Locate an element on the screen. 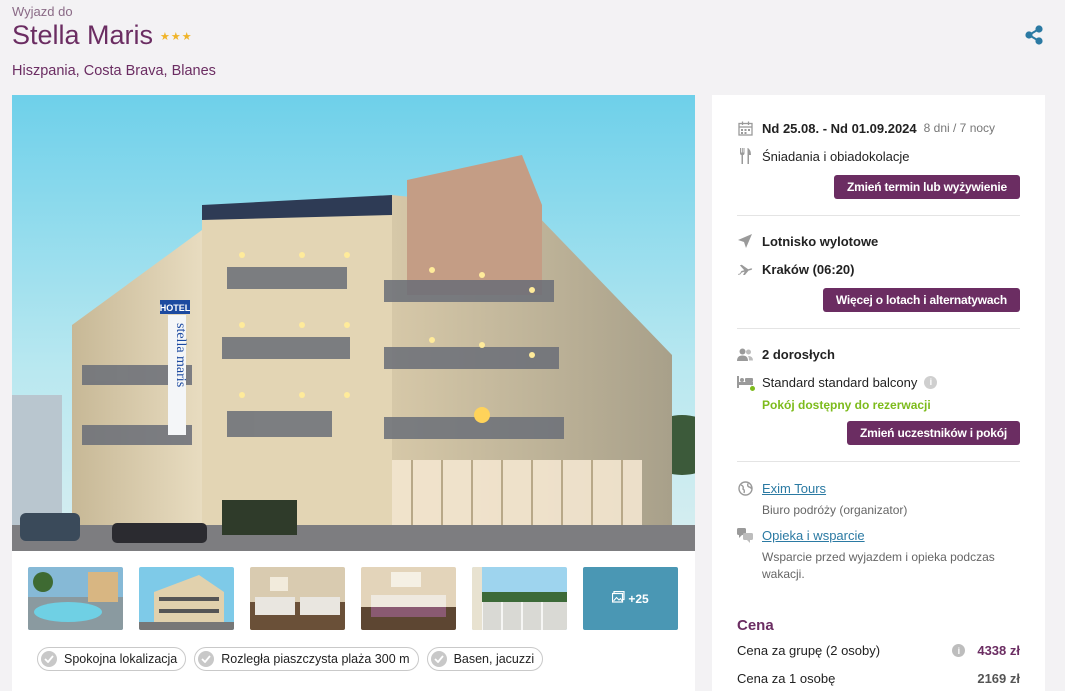 This screenshot has width=1065, height=691. photo-sign-stella-maris: stella maris is located at coordinates (180, 355).